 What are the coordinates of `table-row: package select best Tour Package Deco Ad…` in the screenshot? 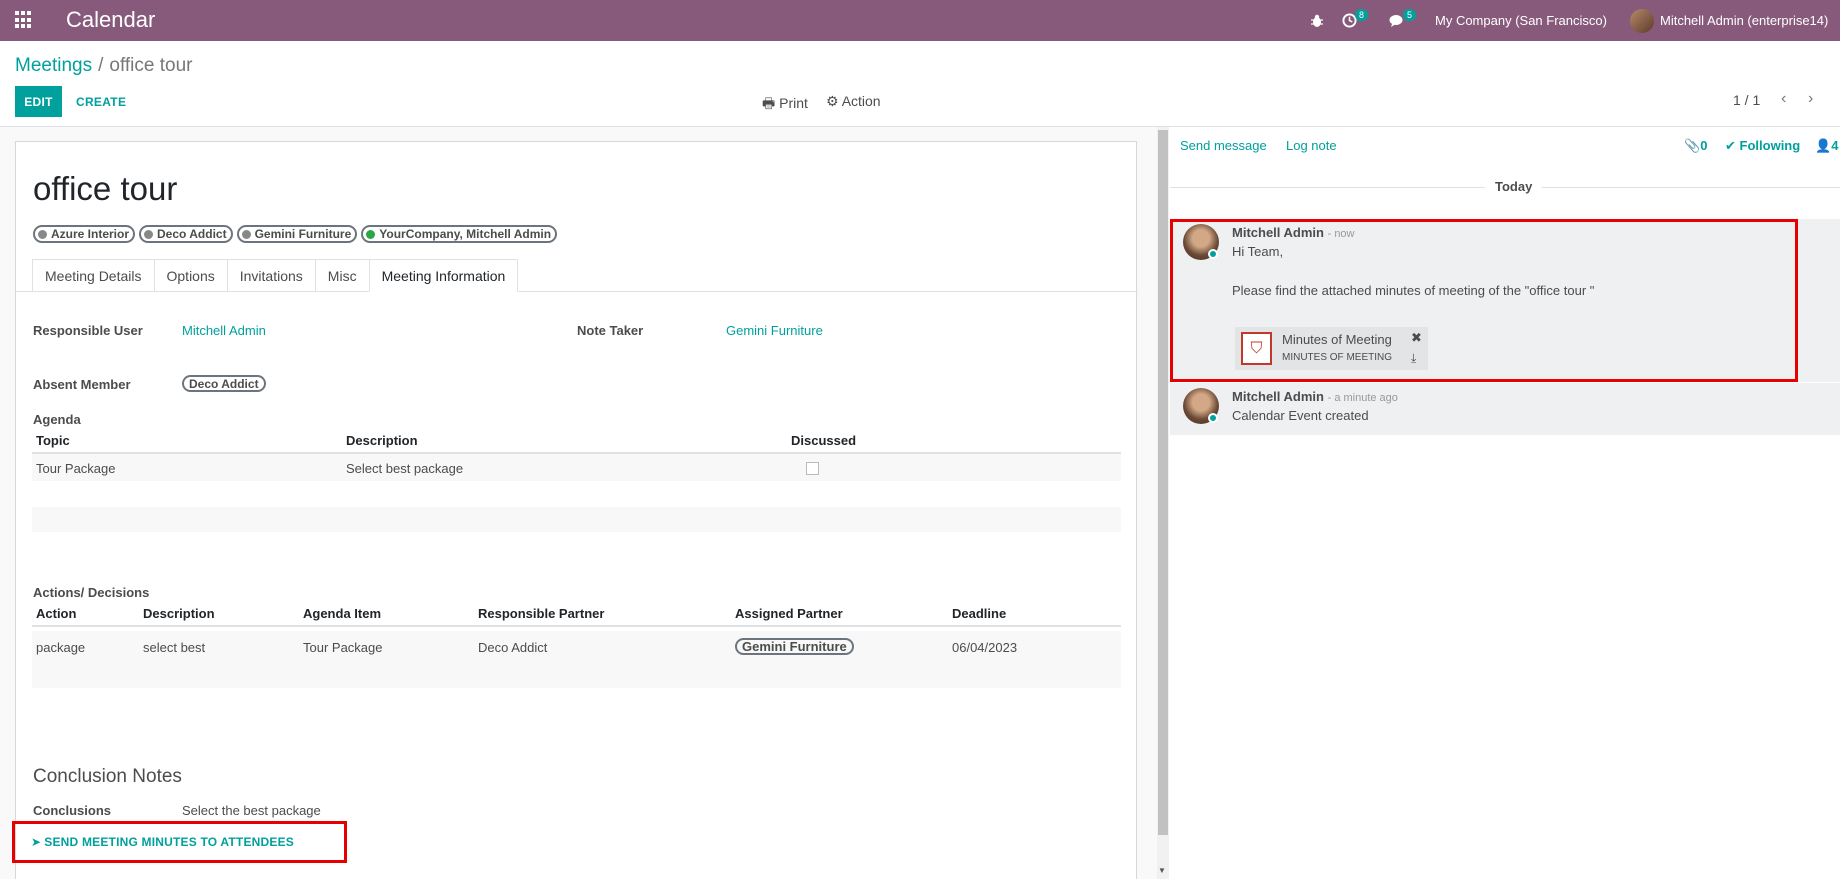 It's located at (576, 647).